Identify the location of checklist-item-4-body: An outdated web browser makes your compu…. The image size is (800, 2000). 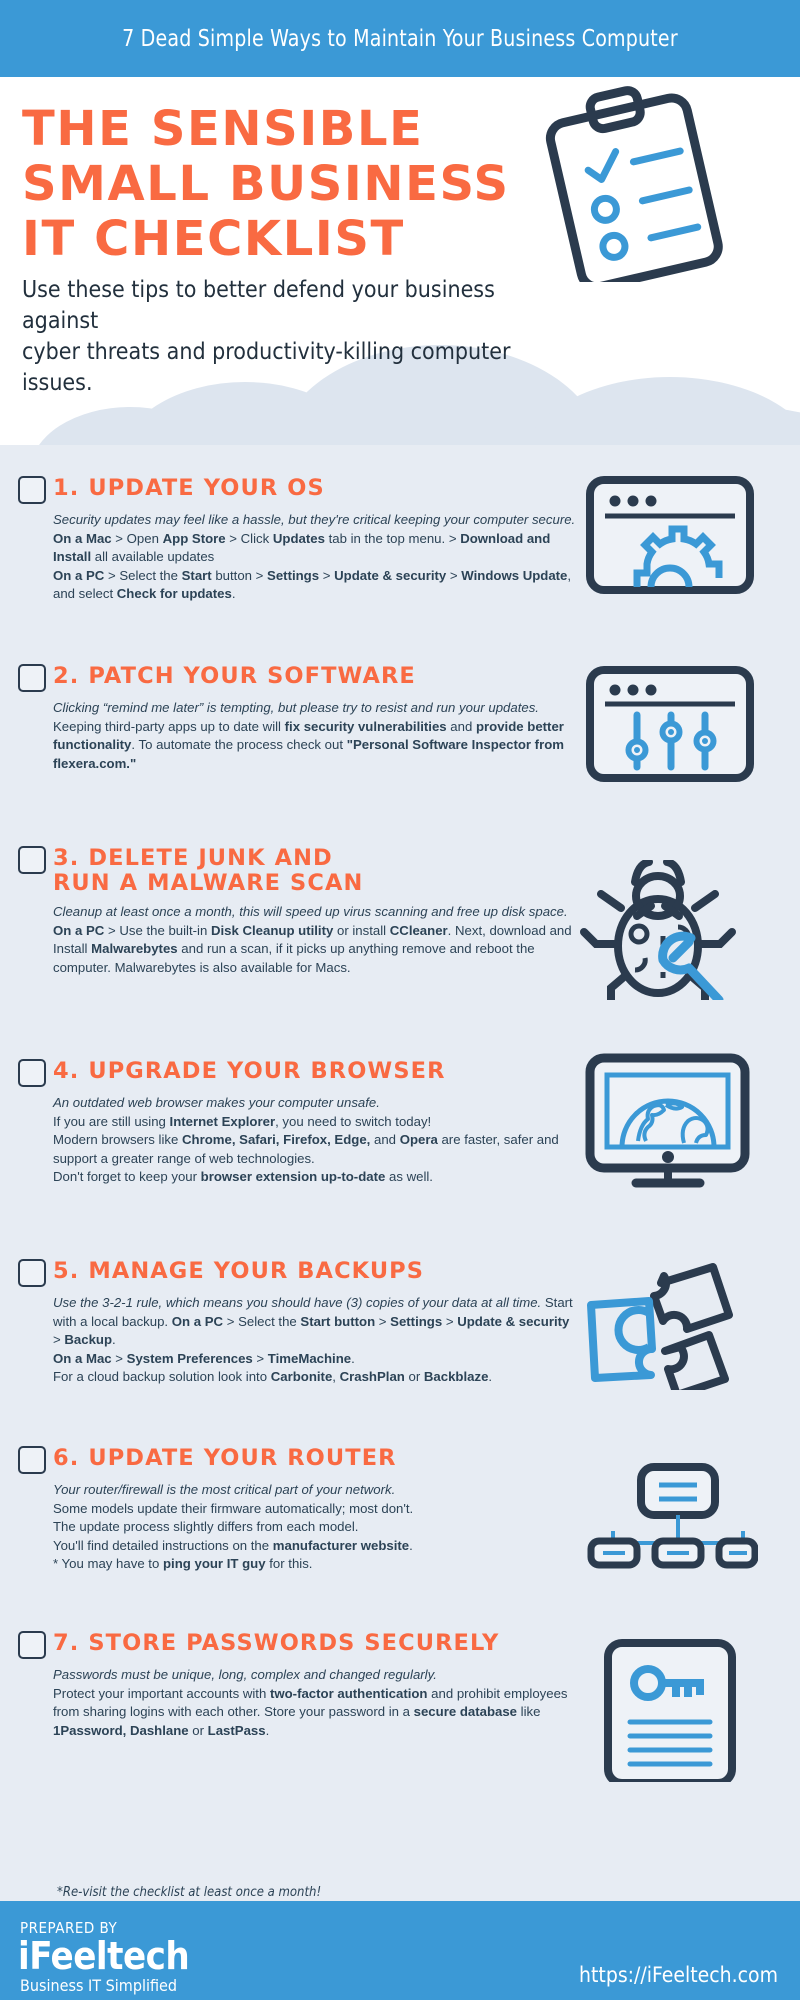
(315, 1140).